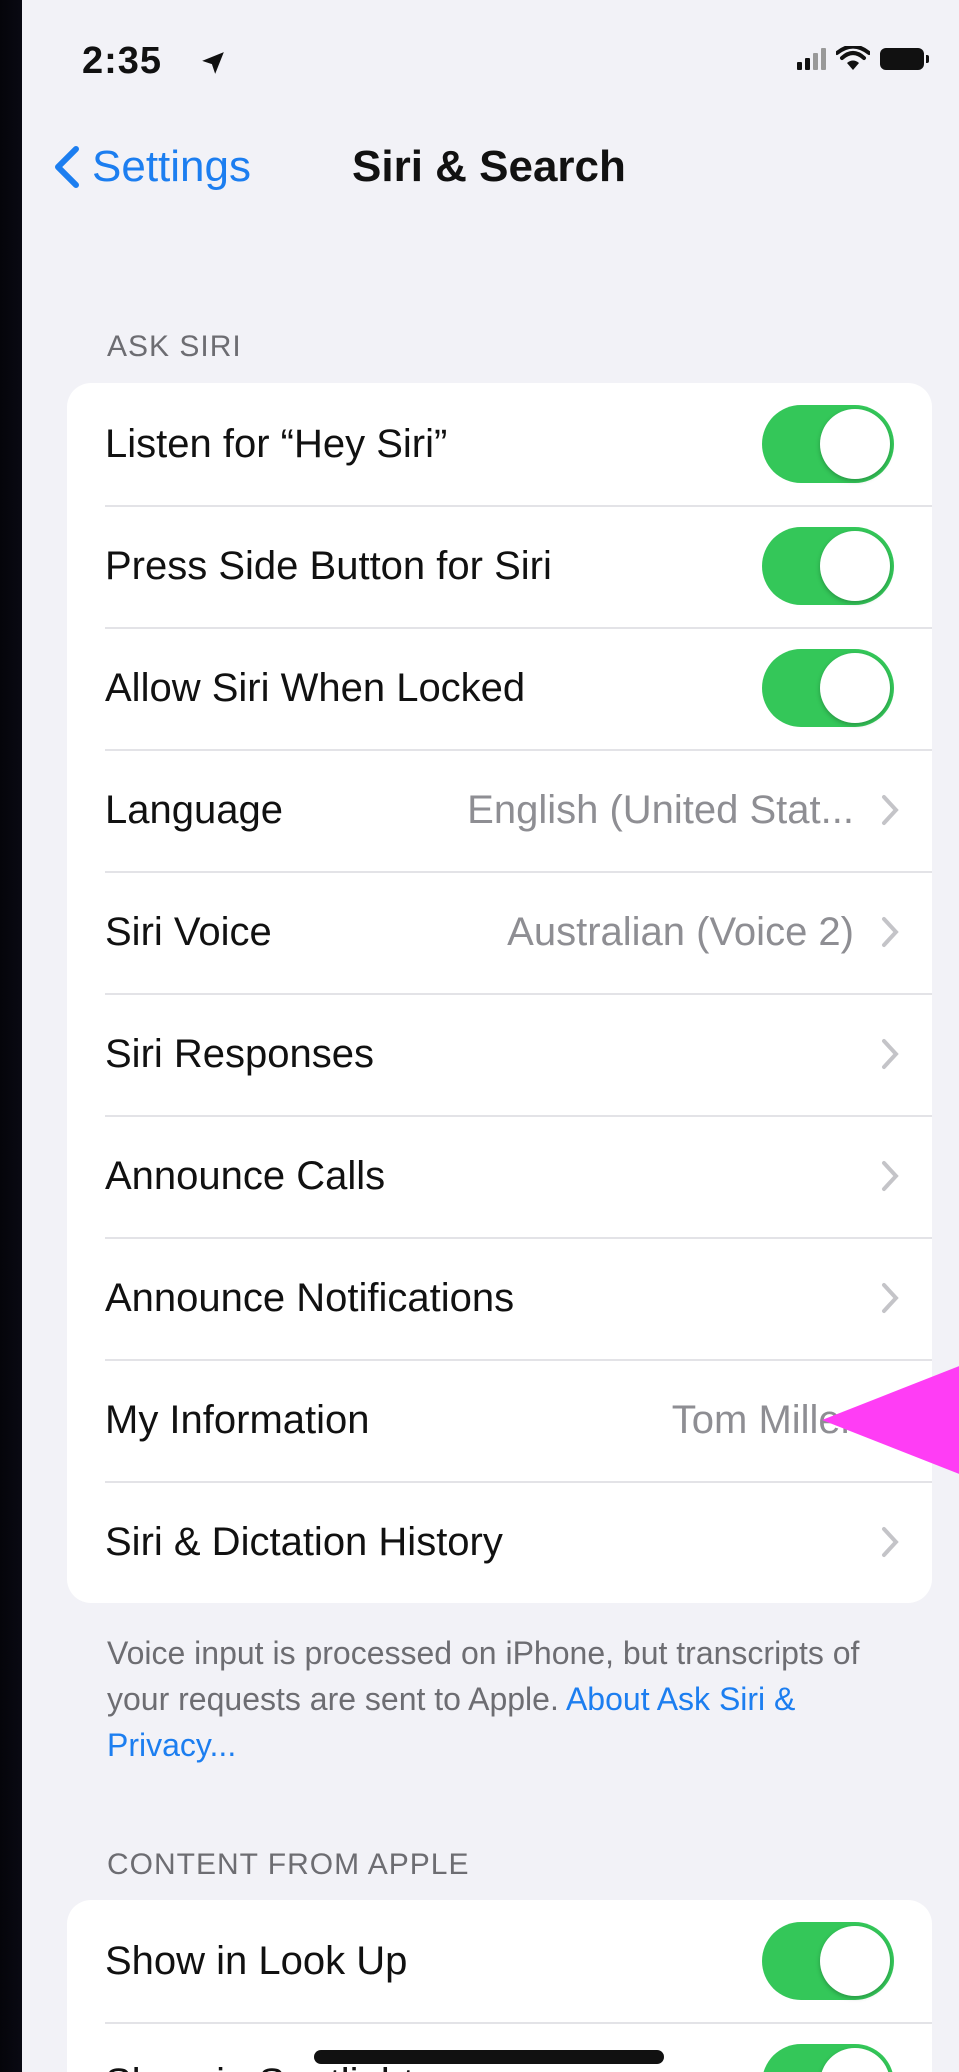  What do you see at coordinates (315, 687) in the screenshot?
I see `row-label: Allow Siri When Locked` at bounding box center [315, 687].